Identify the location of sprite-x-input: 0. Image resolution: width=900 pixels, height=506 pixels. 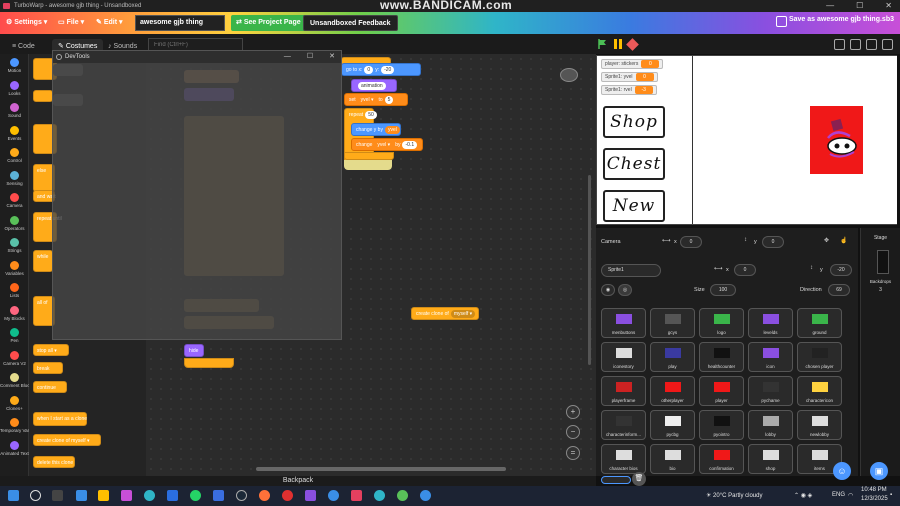
(745, 270).